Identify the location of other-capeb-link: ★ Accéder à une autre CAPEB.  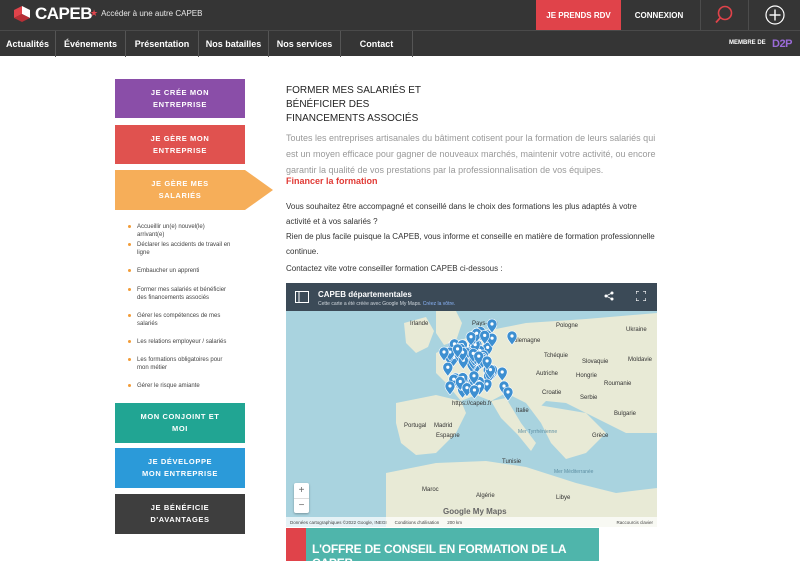
(146, 13).